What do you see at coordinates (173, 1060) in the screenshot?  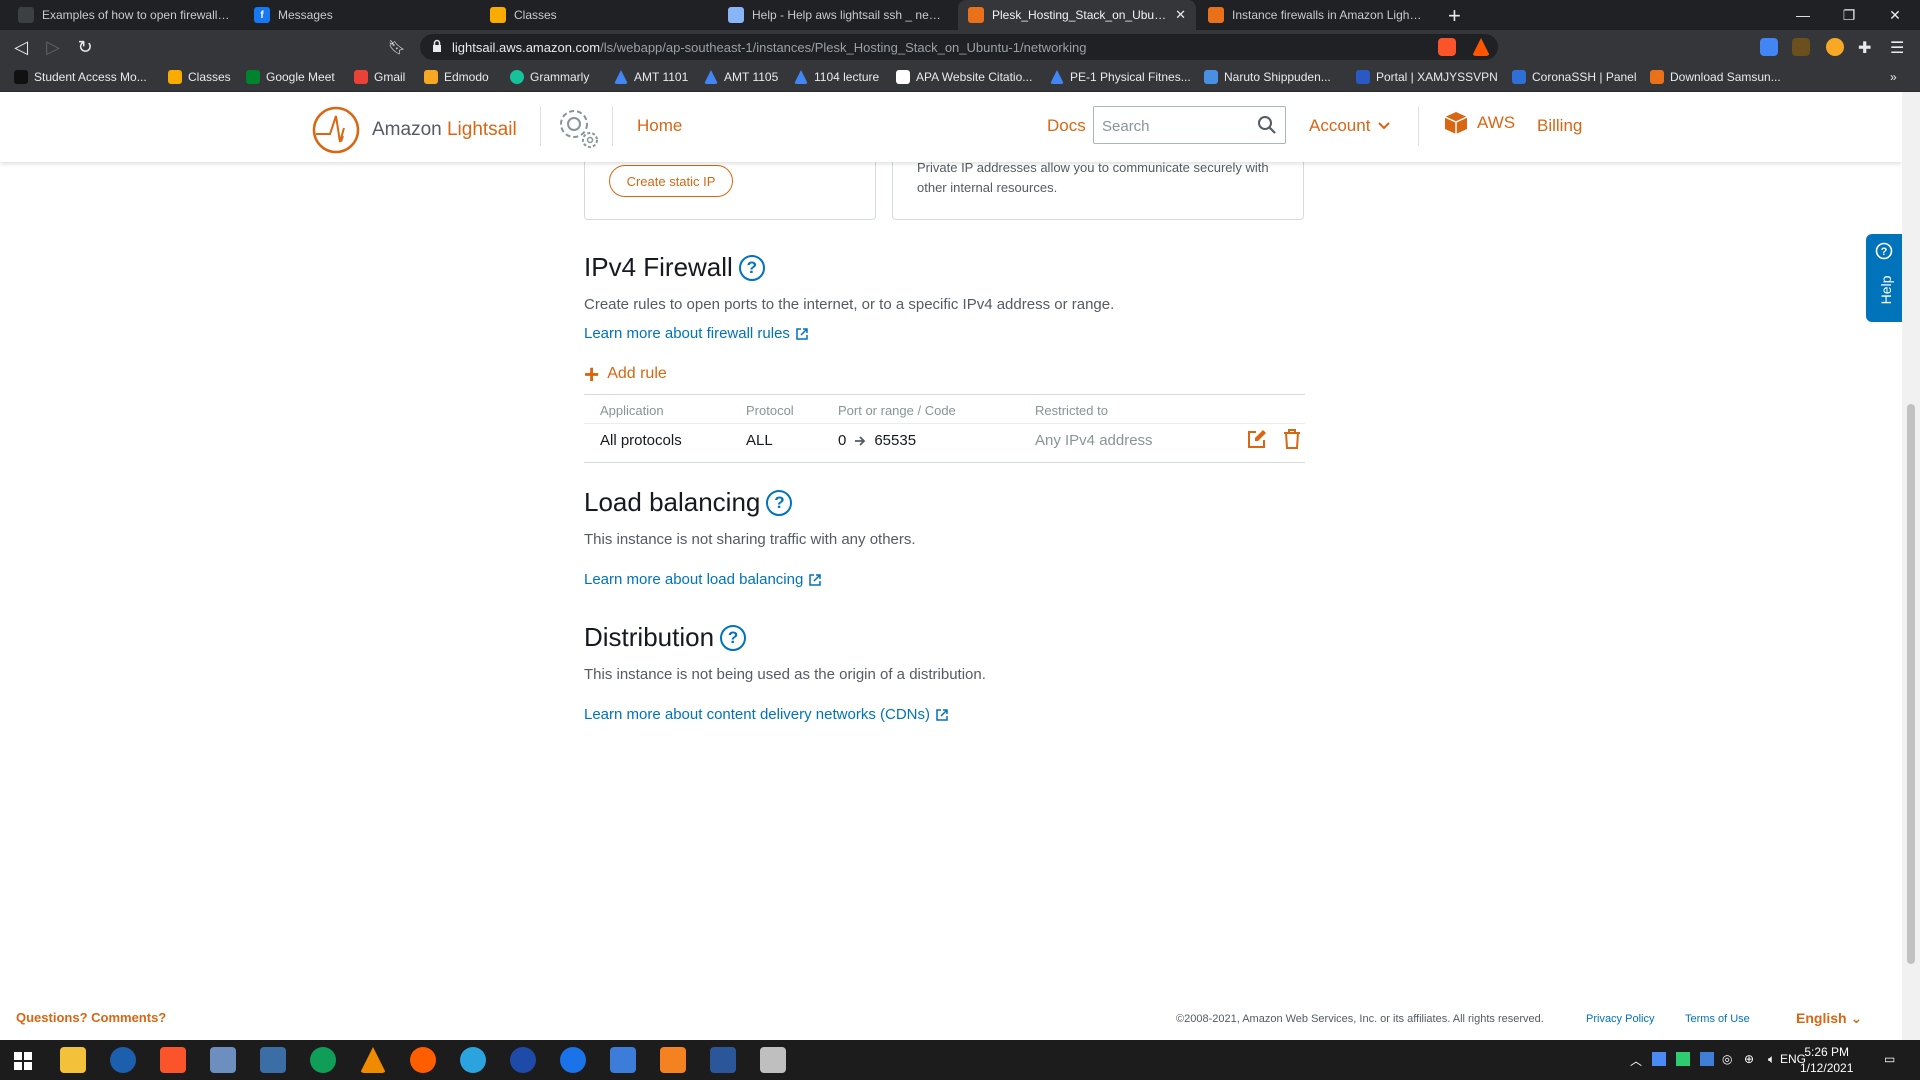 I see `brave-browser-icon` at bounding box center [173, 1060].